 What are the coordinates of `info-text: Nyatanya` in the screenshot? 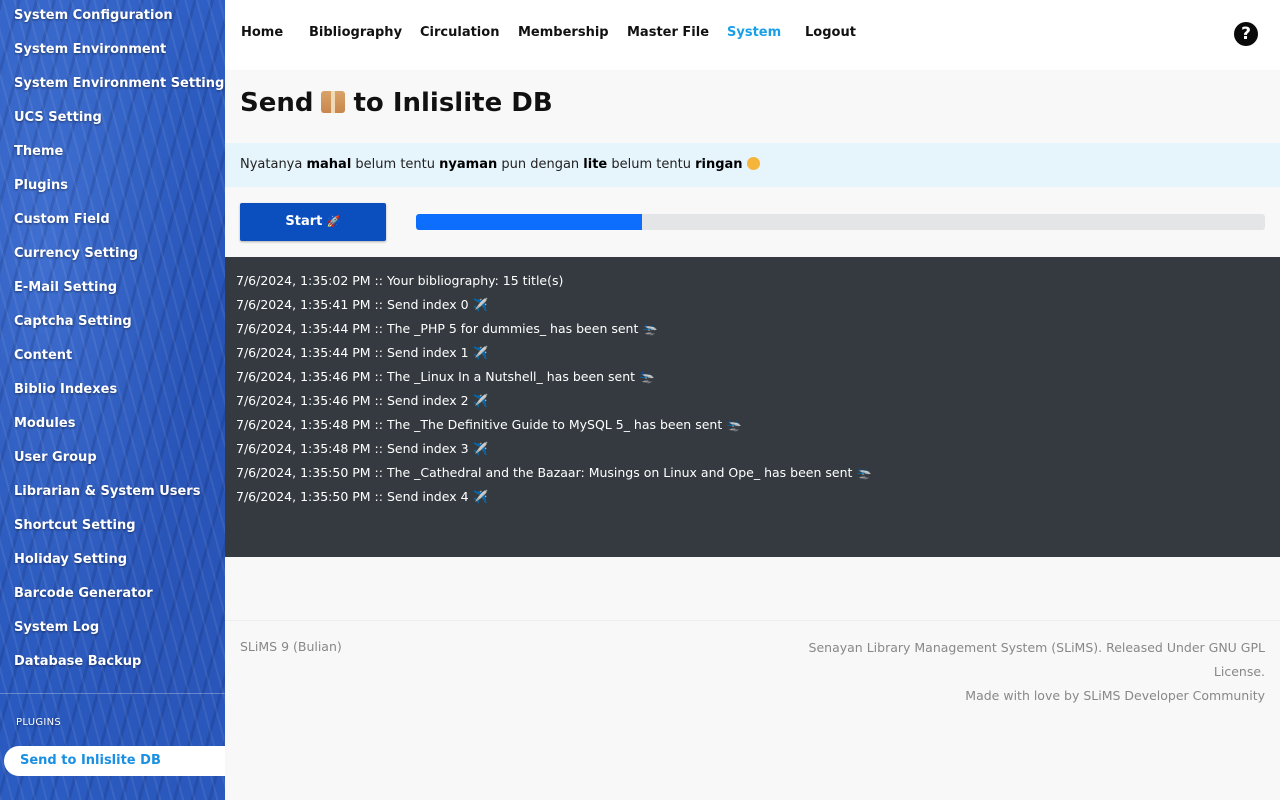 It's located at (273, 164).